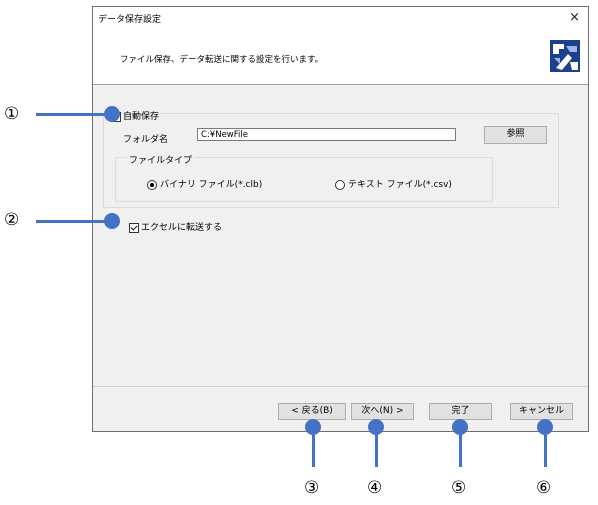  What do you see at coordinates (340, 184) in the screenshot?
I see `radio-unselected-icon` at bounding box center [340, 184].